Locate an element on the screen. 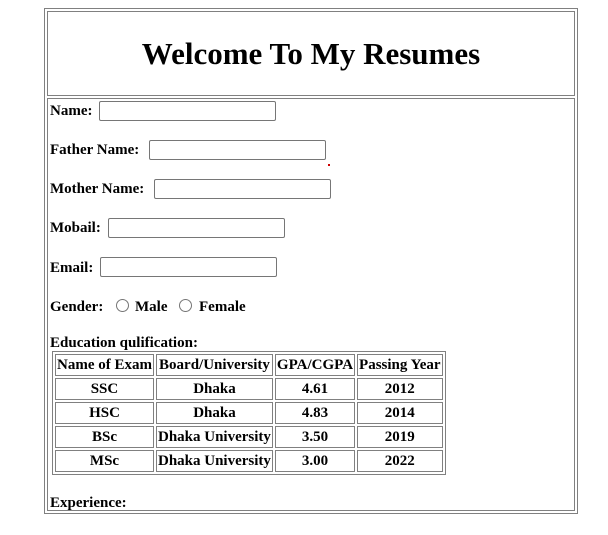 This screenshot has width=608, height=535. table-cell: 2014 is located at coordinates (400, 413).